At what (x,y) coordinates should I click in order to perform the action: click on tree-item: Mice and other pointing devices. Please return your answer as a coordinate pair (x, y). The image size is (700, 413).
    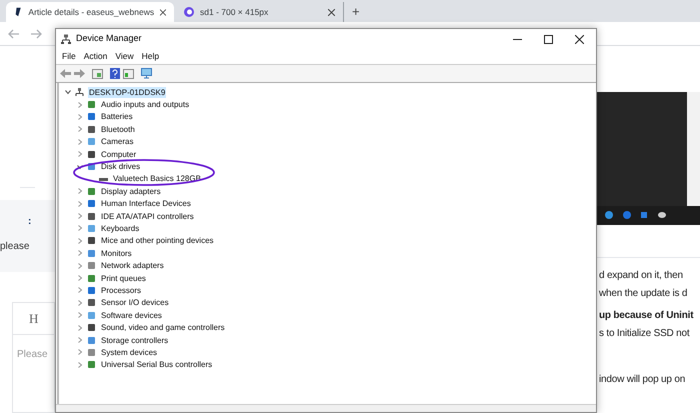
    Looking at the image, I should click on (157, 240).